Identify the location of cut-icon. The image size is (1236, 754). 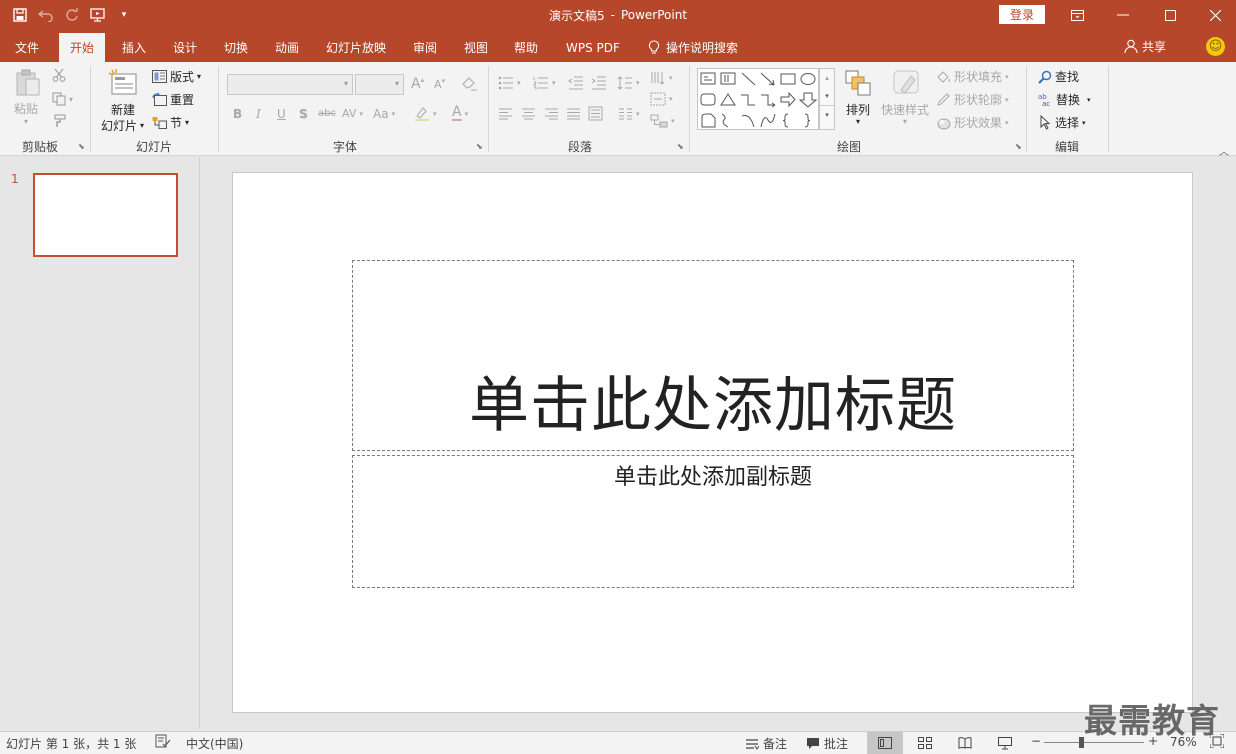
(59, 75).